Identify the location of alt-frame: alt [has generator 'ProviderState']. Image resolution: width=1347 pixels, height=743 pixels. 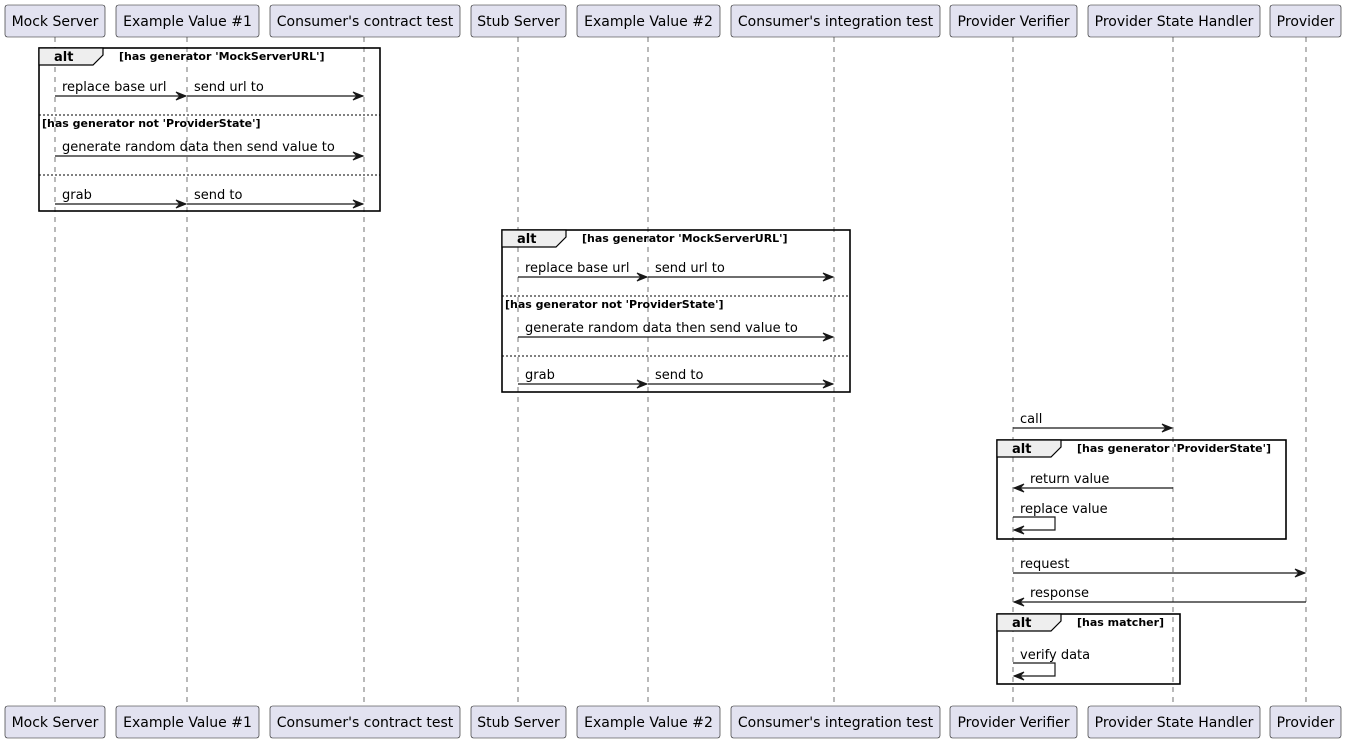
(1141, 489).